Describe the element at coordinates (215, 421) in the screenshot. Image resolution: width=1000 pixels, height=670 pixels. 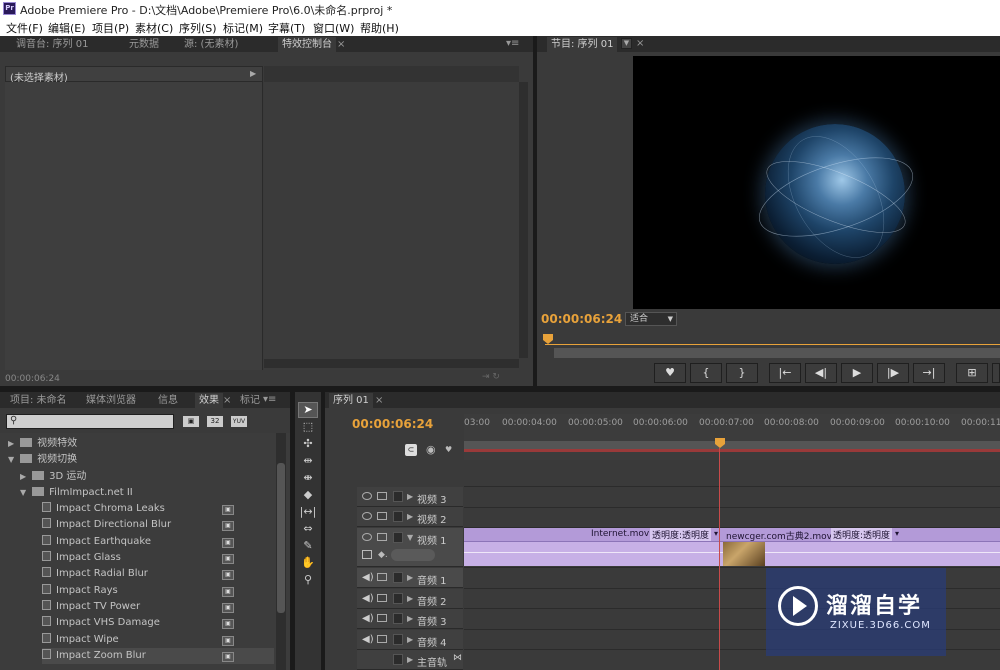
I see `32bit-effects-button: 32` at that location.